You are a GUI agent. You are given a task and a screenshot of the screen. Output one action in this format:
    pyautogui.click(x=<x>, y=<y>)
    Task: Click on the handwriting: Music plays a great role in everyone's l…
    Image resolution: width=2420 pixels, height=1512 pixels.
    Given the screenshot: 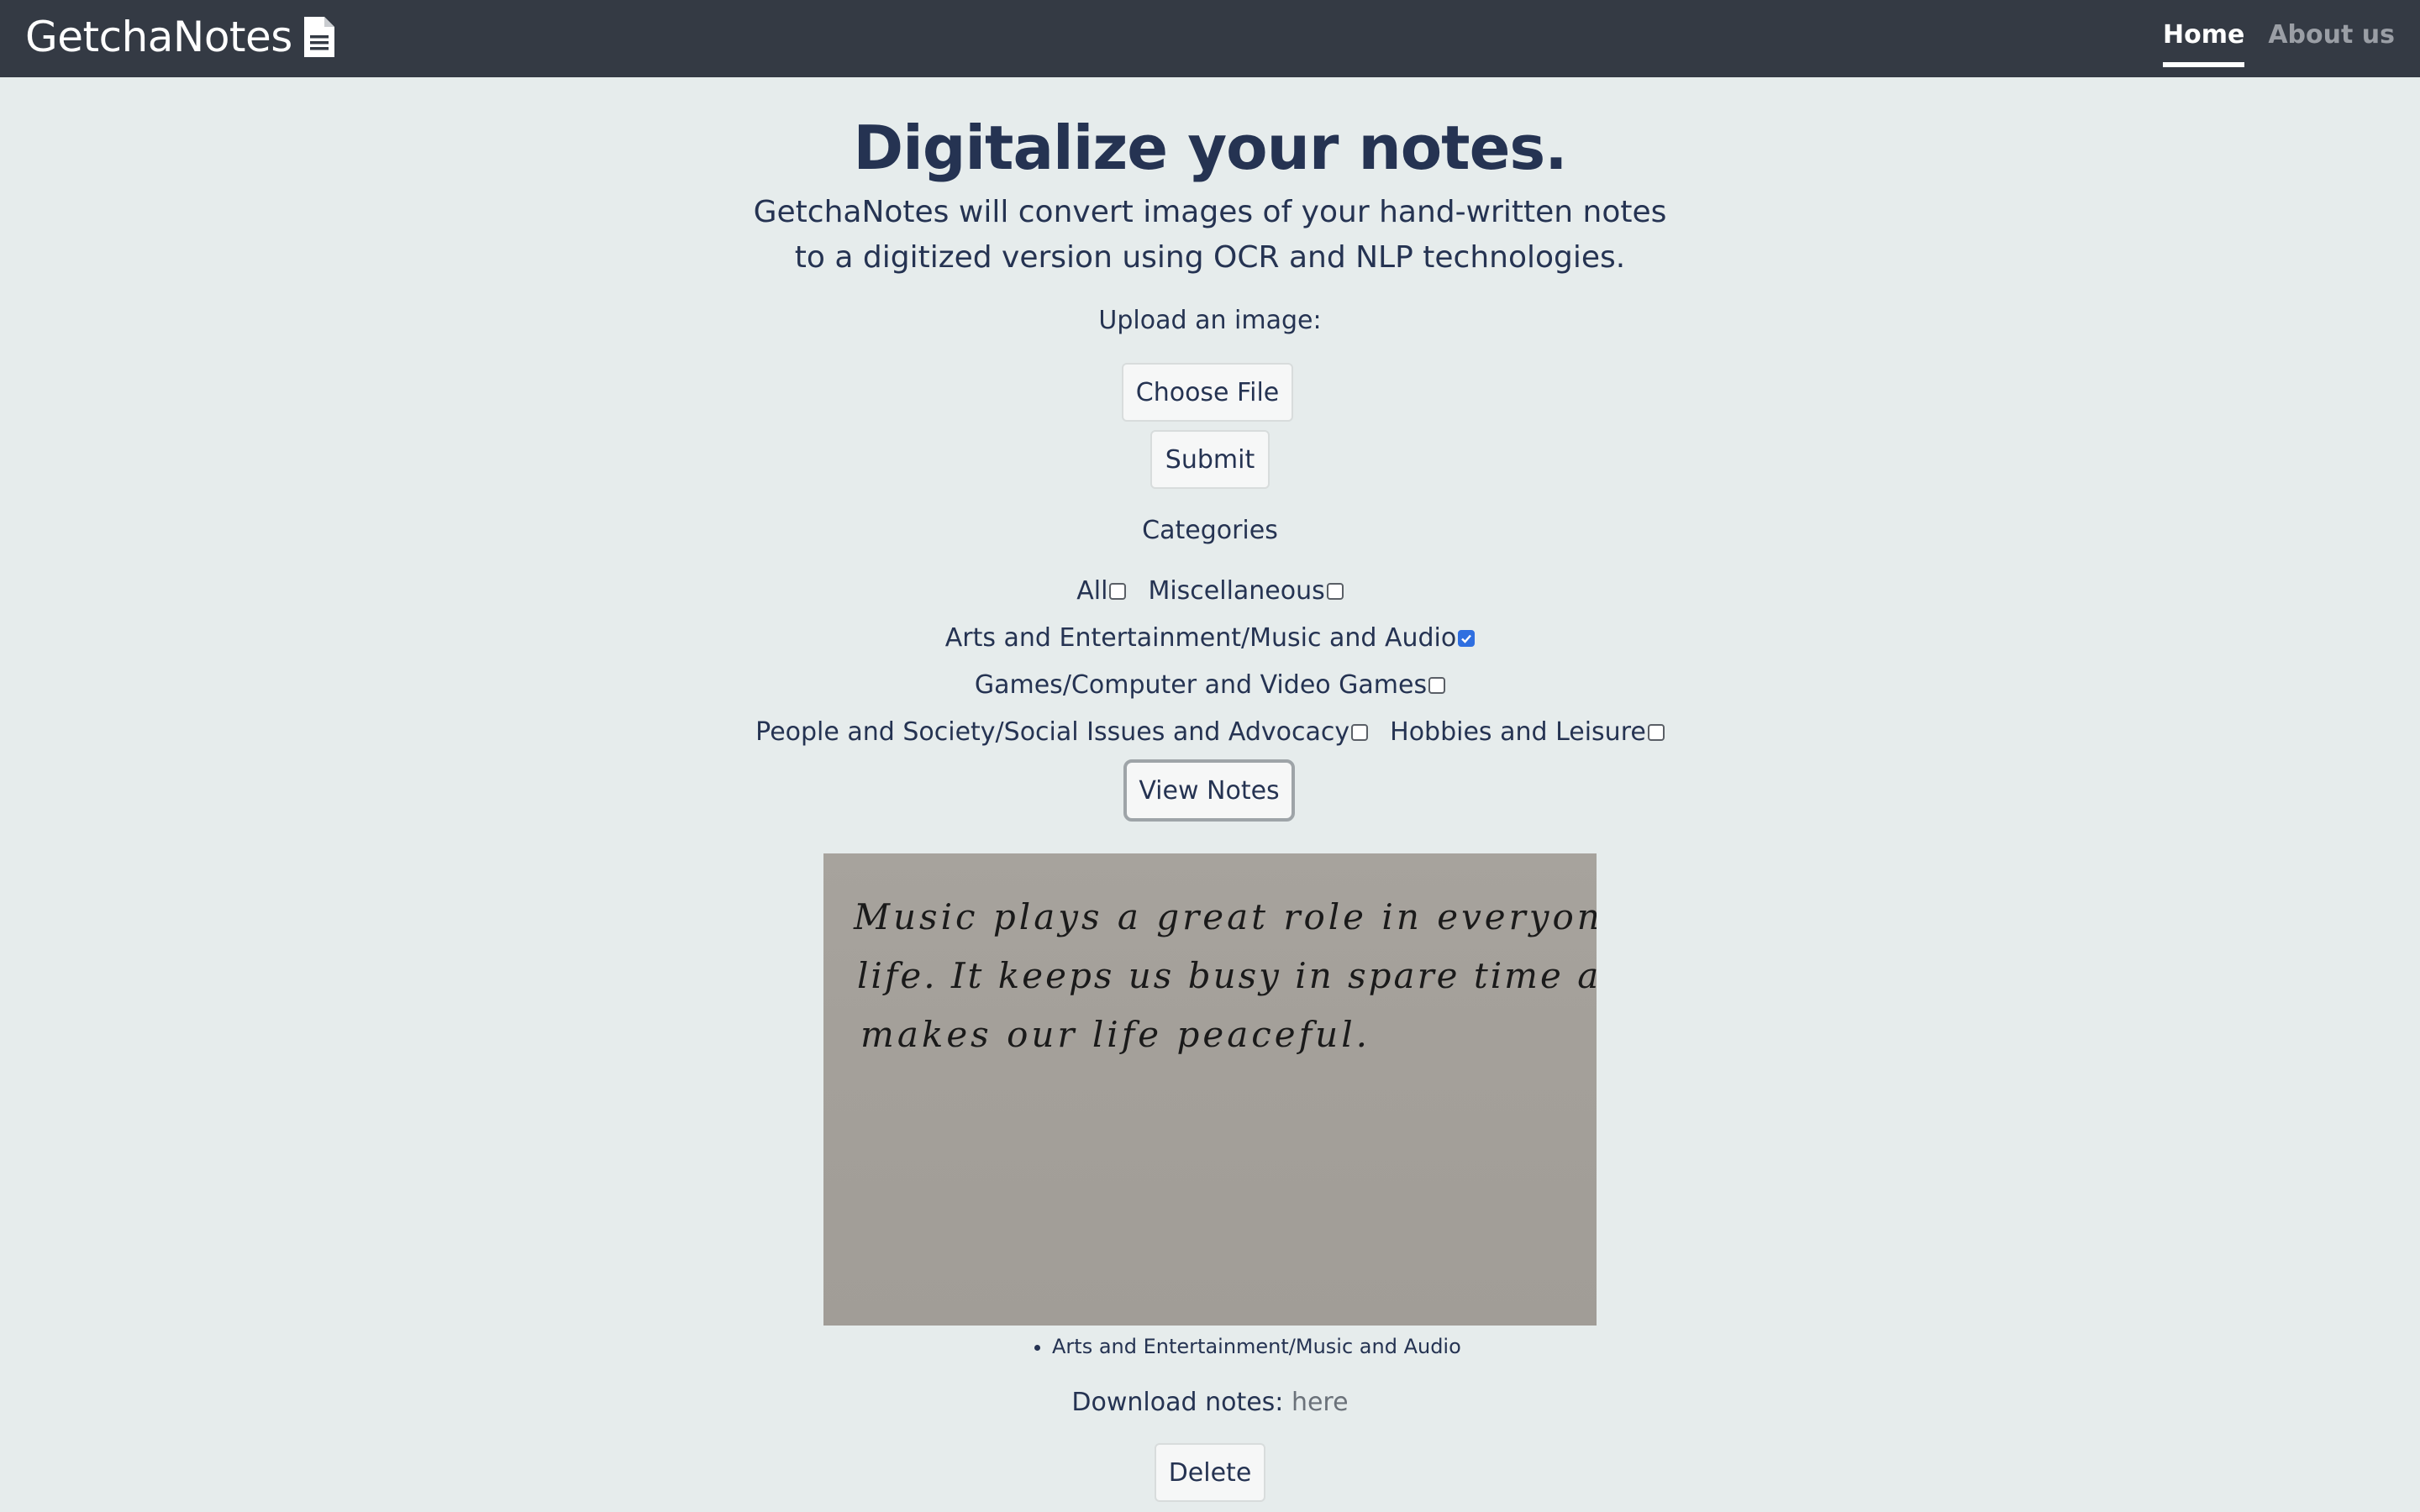 What is the action you would take?
    pyautogui.click(x=1225, y=975)
    